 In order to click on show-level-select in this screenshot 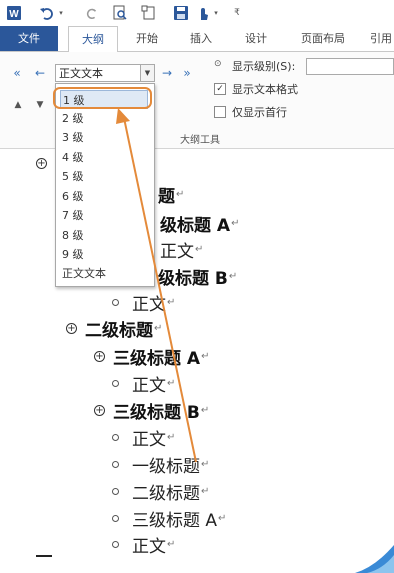, I will do `click(350, 66)`.